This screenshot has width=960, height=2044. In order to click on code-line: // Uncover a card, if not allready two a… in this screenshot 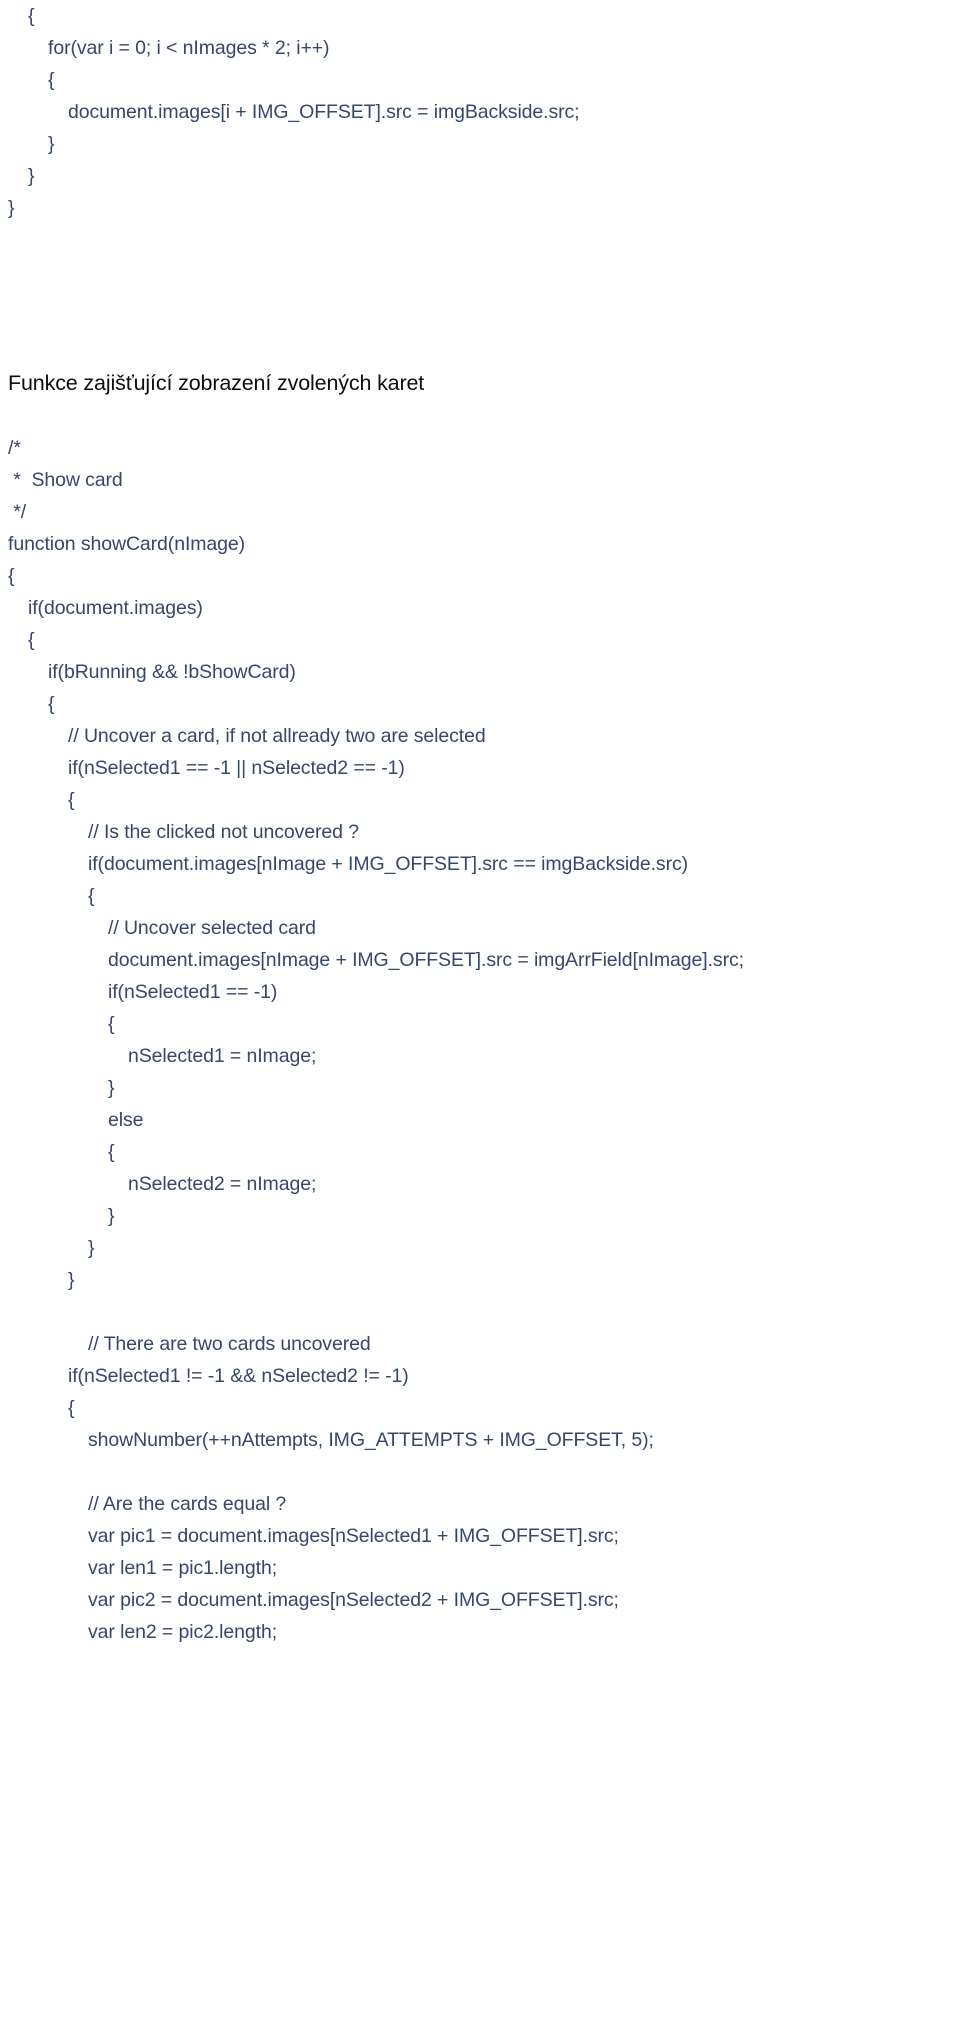, I will do `click(277, 736)`.